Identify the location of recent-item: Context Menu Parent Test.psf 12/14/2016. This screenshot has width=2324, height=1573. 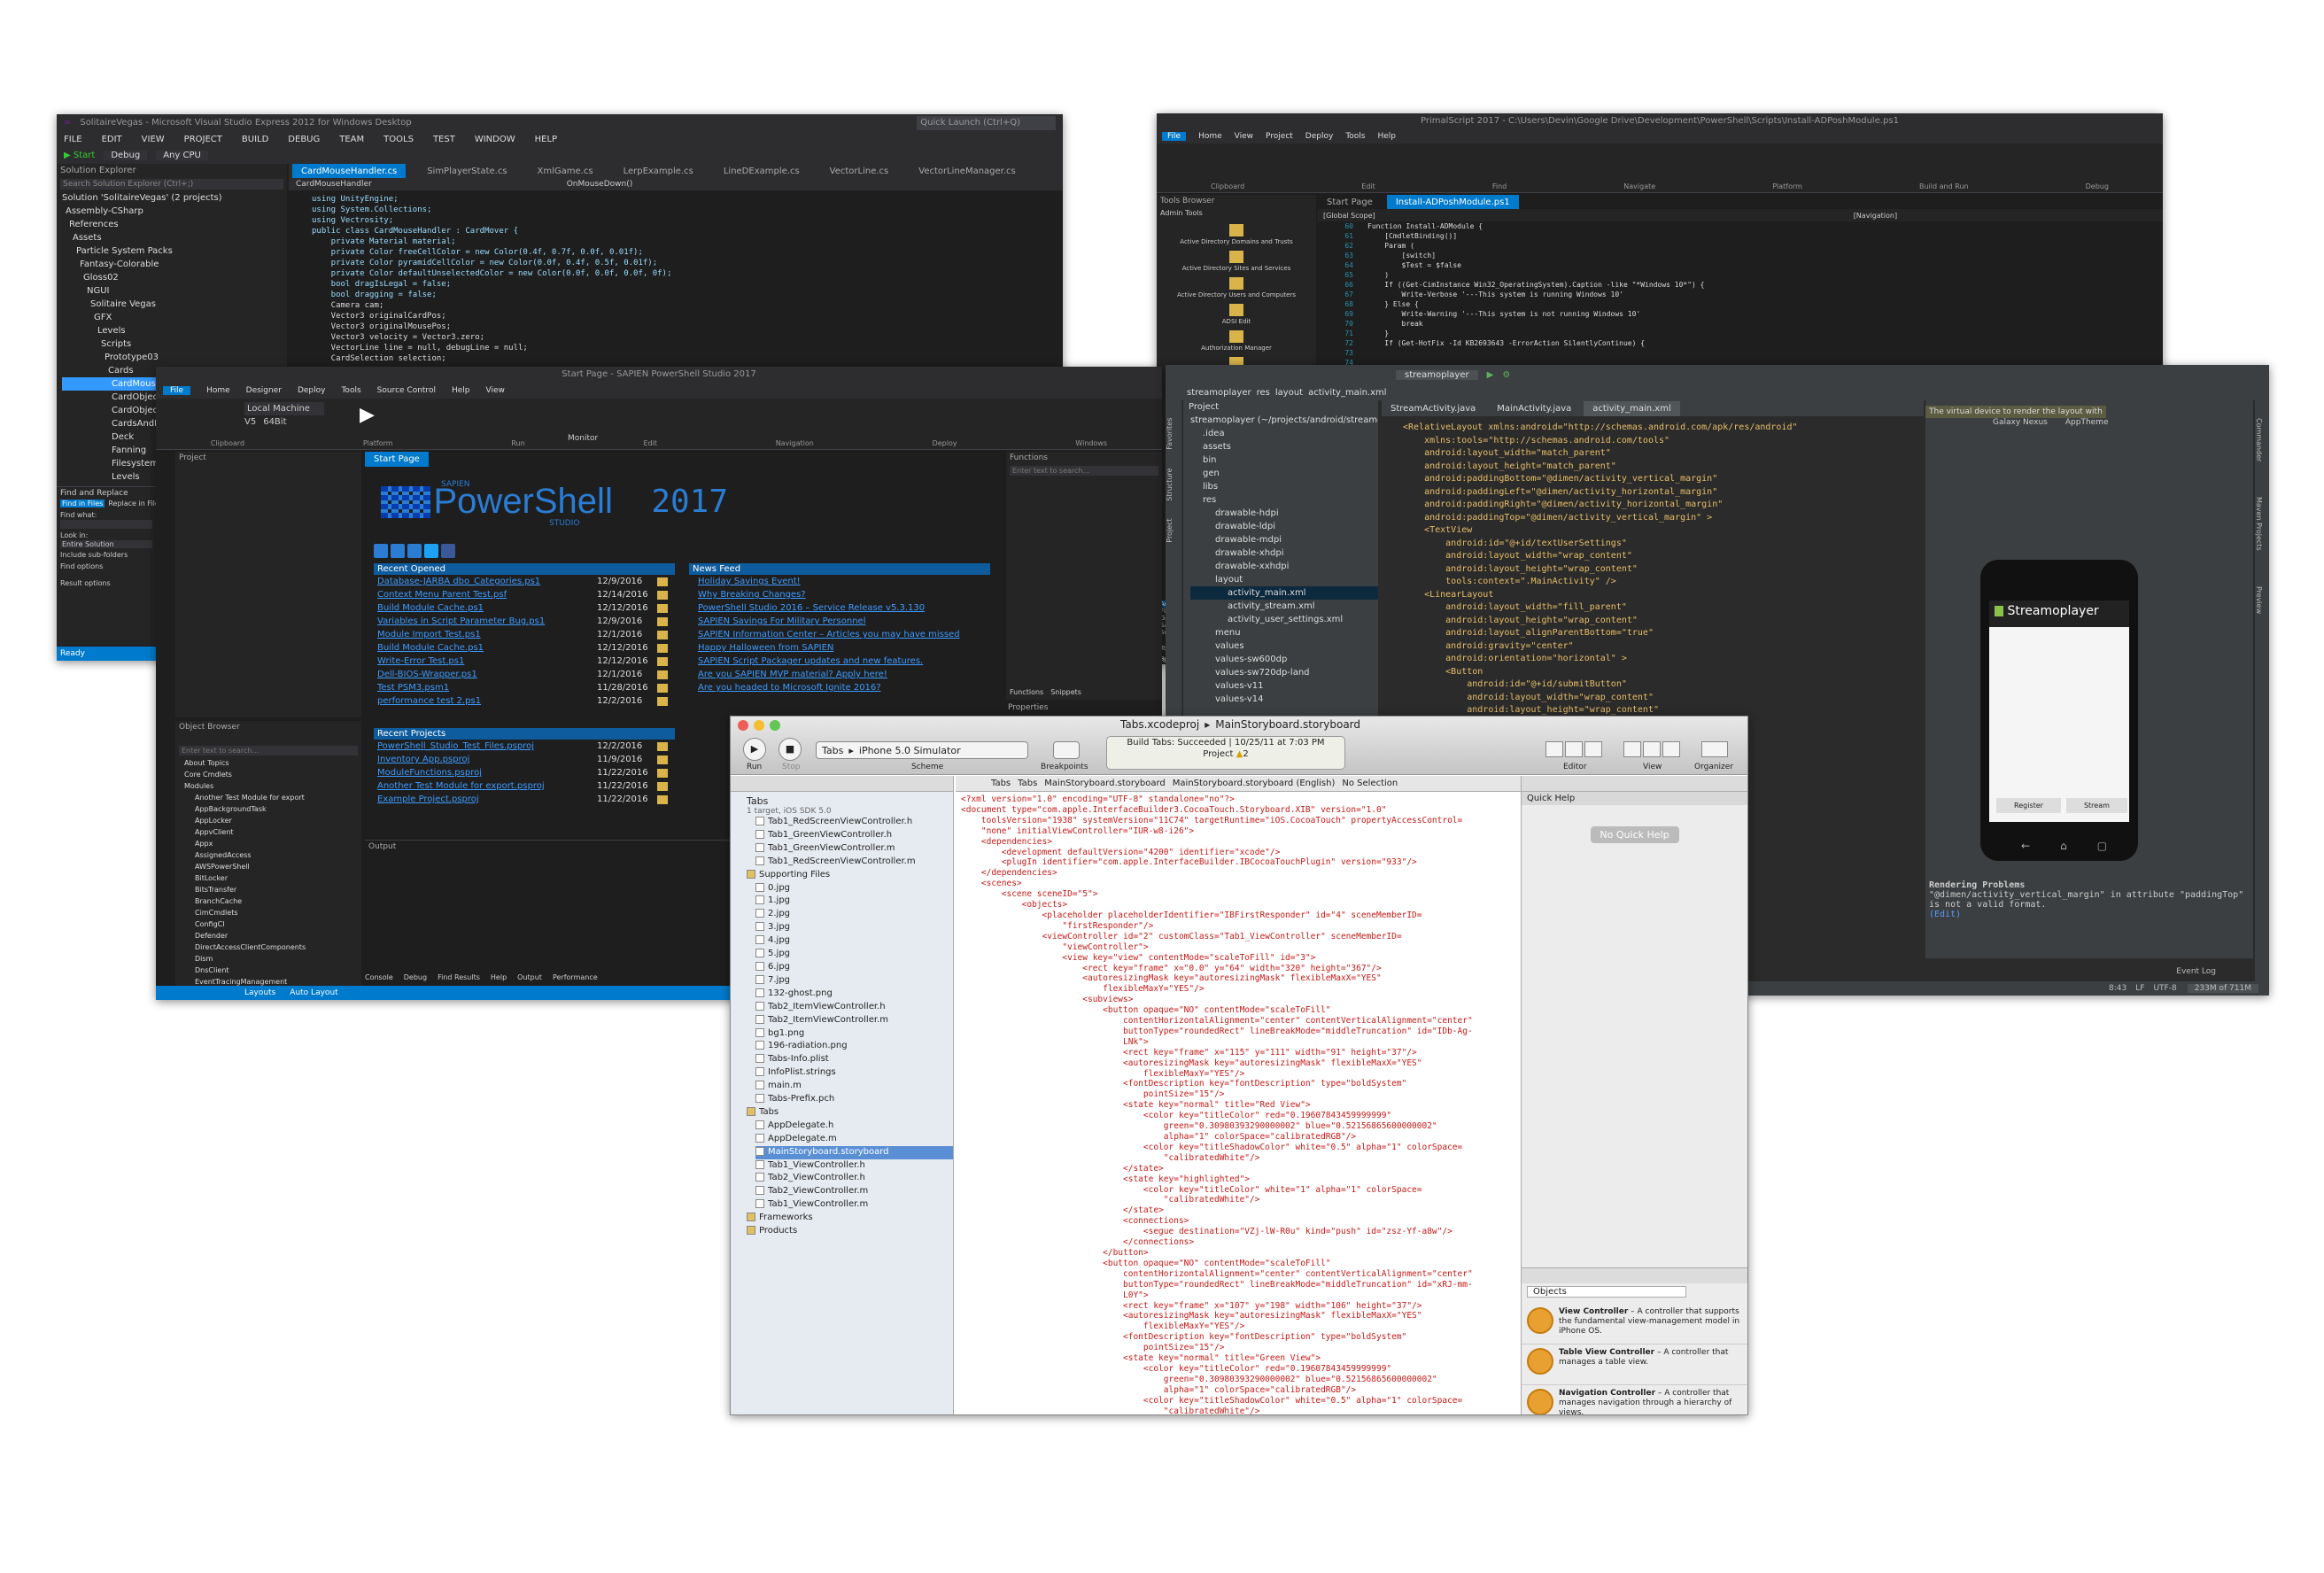
(524, 594).